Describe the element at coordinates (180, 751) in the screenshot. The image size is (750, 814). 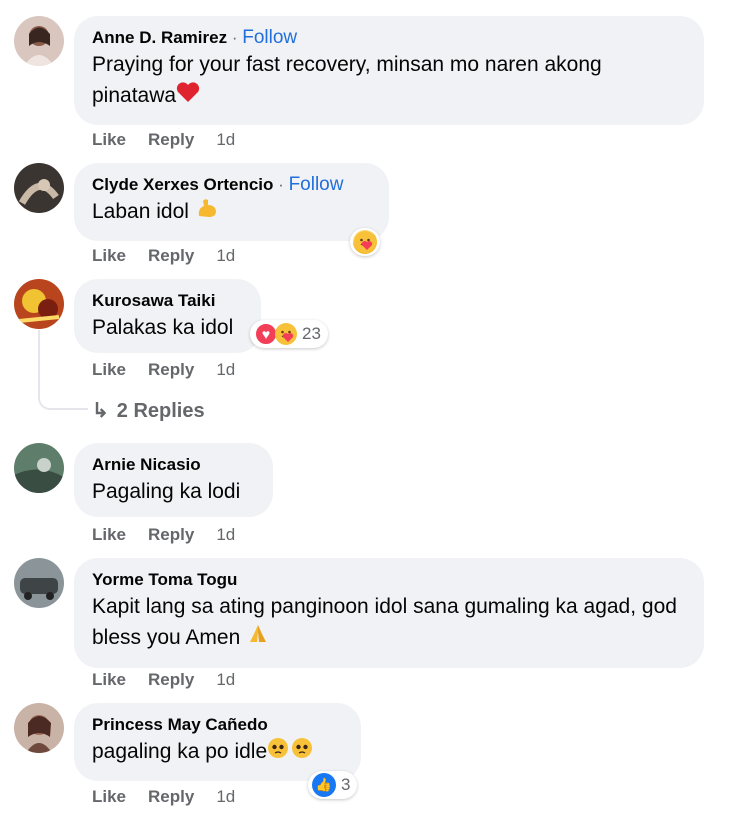
I see `comment-text: pagaling ka po idle` at that location.